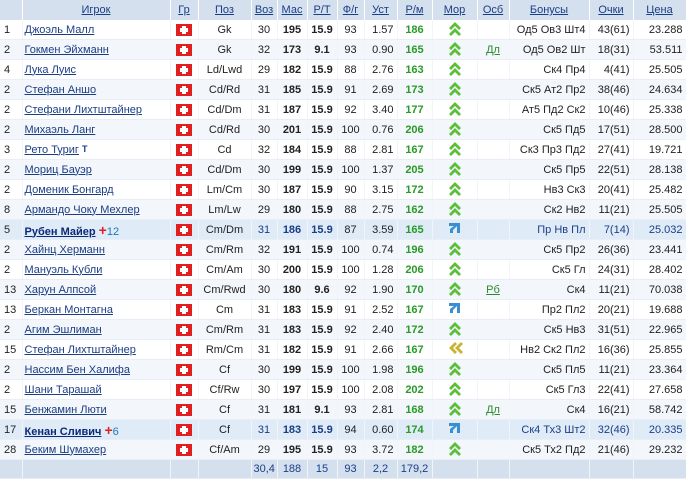 This screenshot has height=485, width=686. I want to click on player-name-link: Харун Алпсой, so click(61, 290).